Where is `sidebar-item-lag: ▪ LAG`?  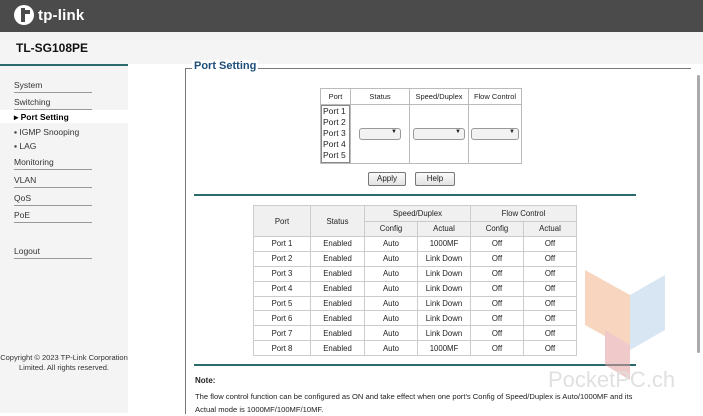 sidebar-item-lag: ▪ LAG is located at coordinates (25, 146).